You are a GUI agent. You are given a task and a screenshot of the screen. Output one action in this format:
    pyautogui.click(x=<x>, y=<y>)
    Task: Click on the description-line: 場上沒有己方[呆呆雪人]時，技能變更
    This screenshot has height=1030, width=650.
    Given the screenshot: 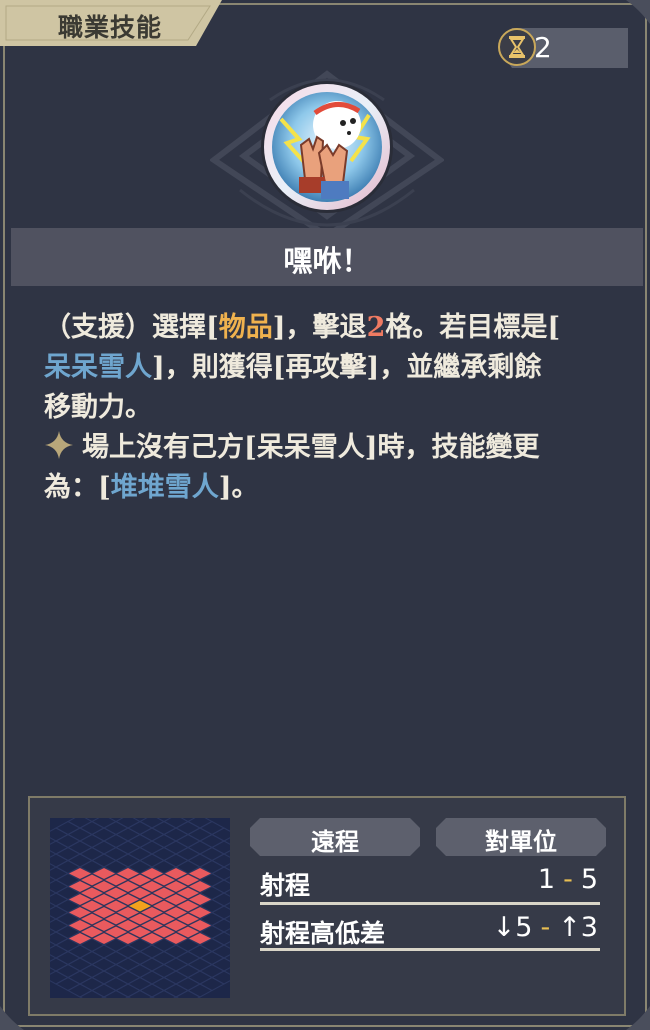 What is the action you would take?
    pyautogui.click(x=329, y=448)
    